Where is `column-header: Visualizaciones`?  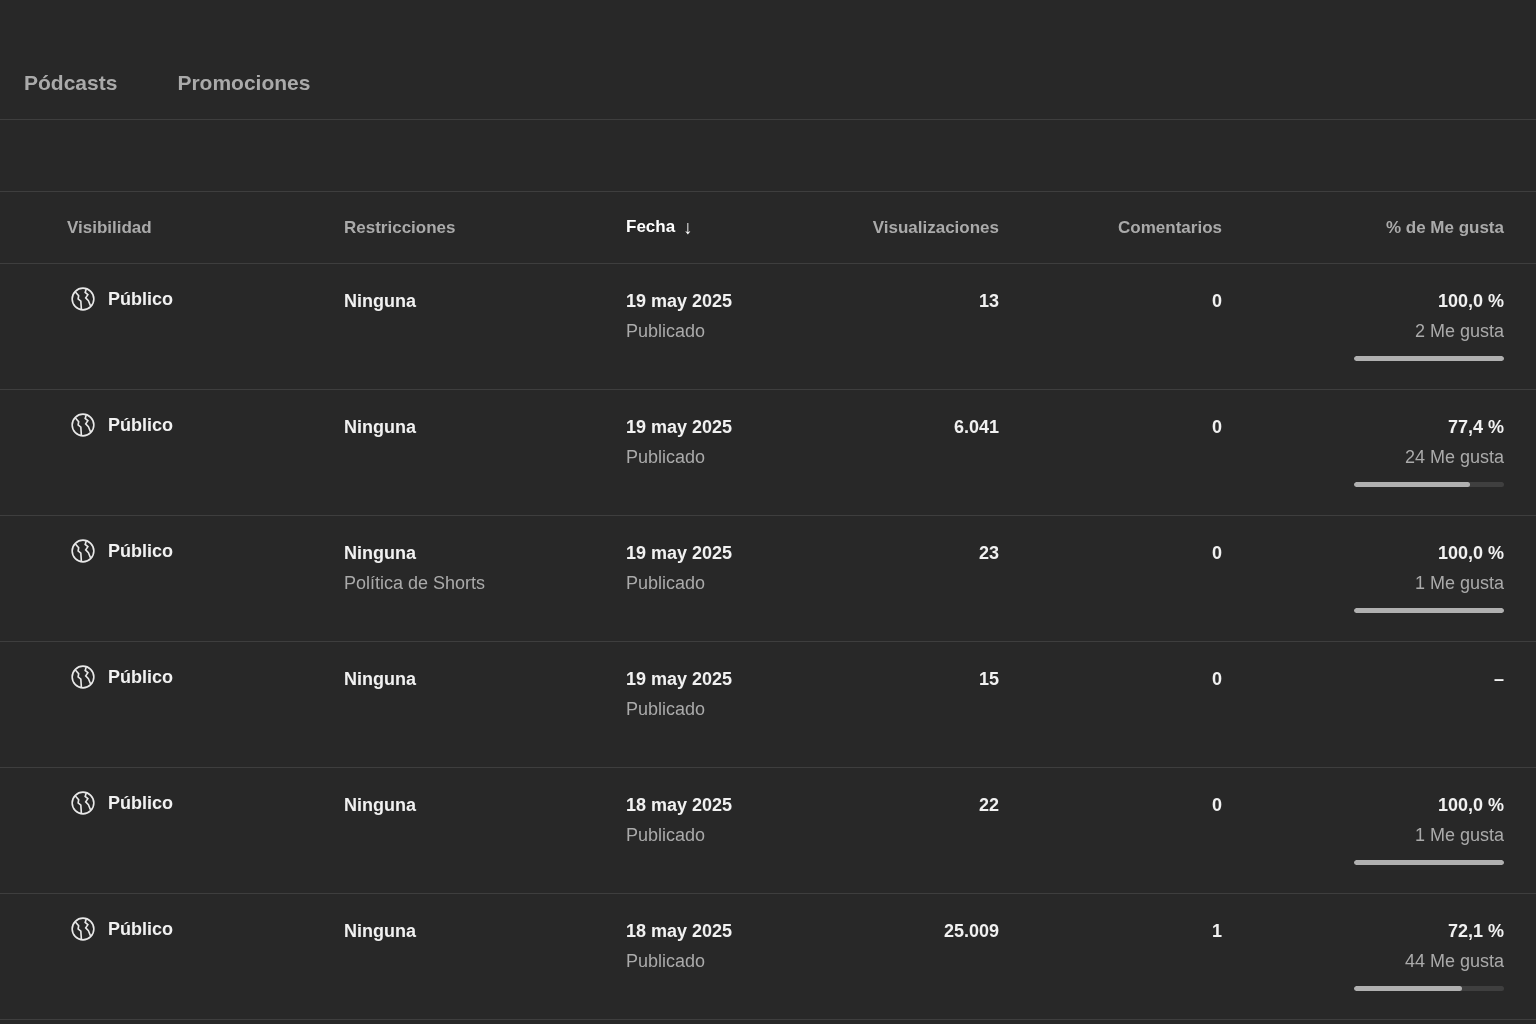
column-header: Visualizaciones is located at coordinates (935, 227).